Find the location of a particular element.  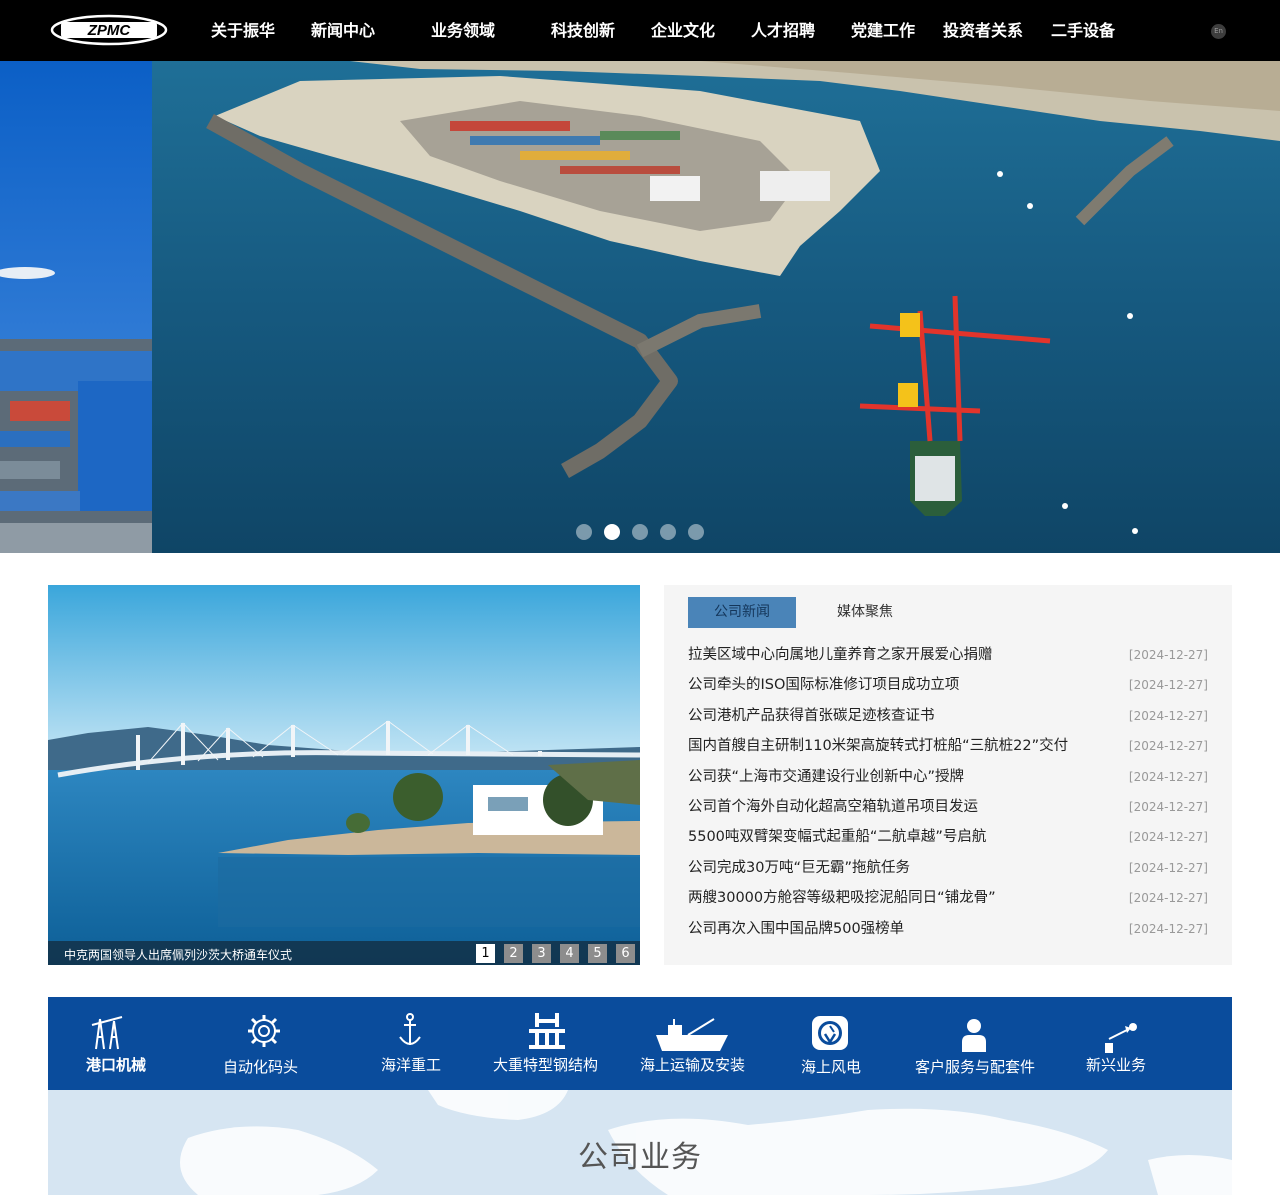

nav-party-building: 党建工作 is located at coordinates (883, 31).